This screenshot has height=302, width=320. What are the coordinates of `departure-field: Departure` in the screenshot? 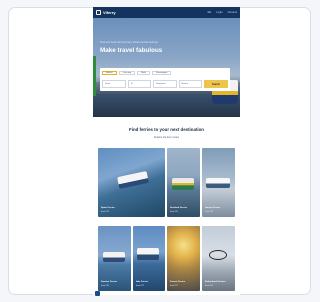 It's located at (165, 84).